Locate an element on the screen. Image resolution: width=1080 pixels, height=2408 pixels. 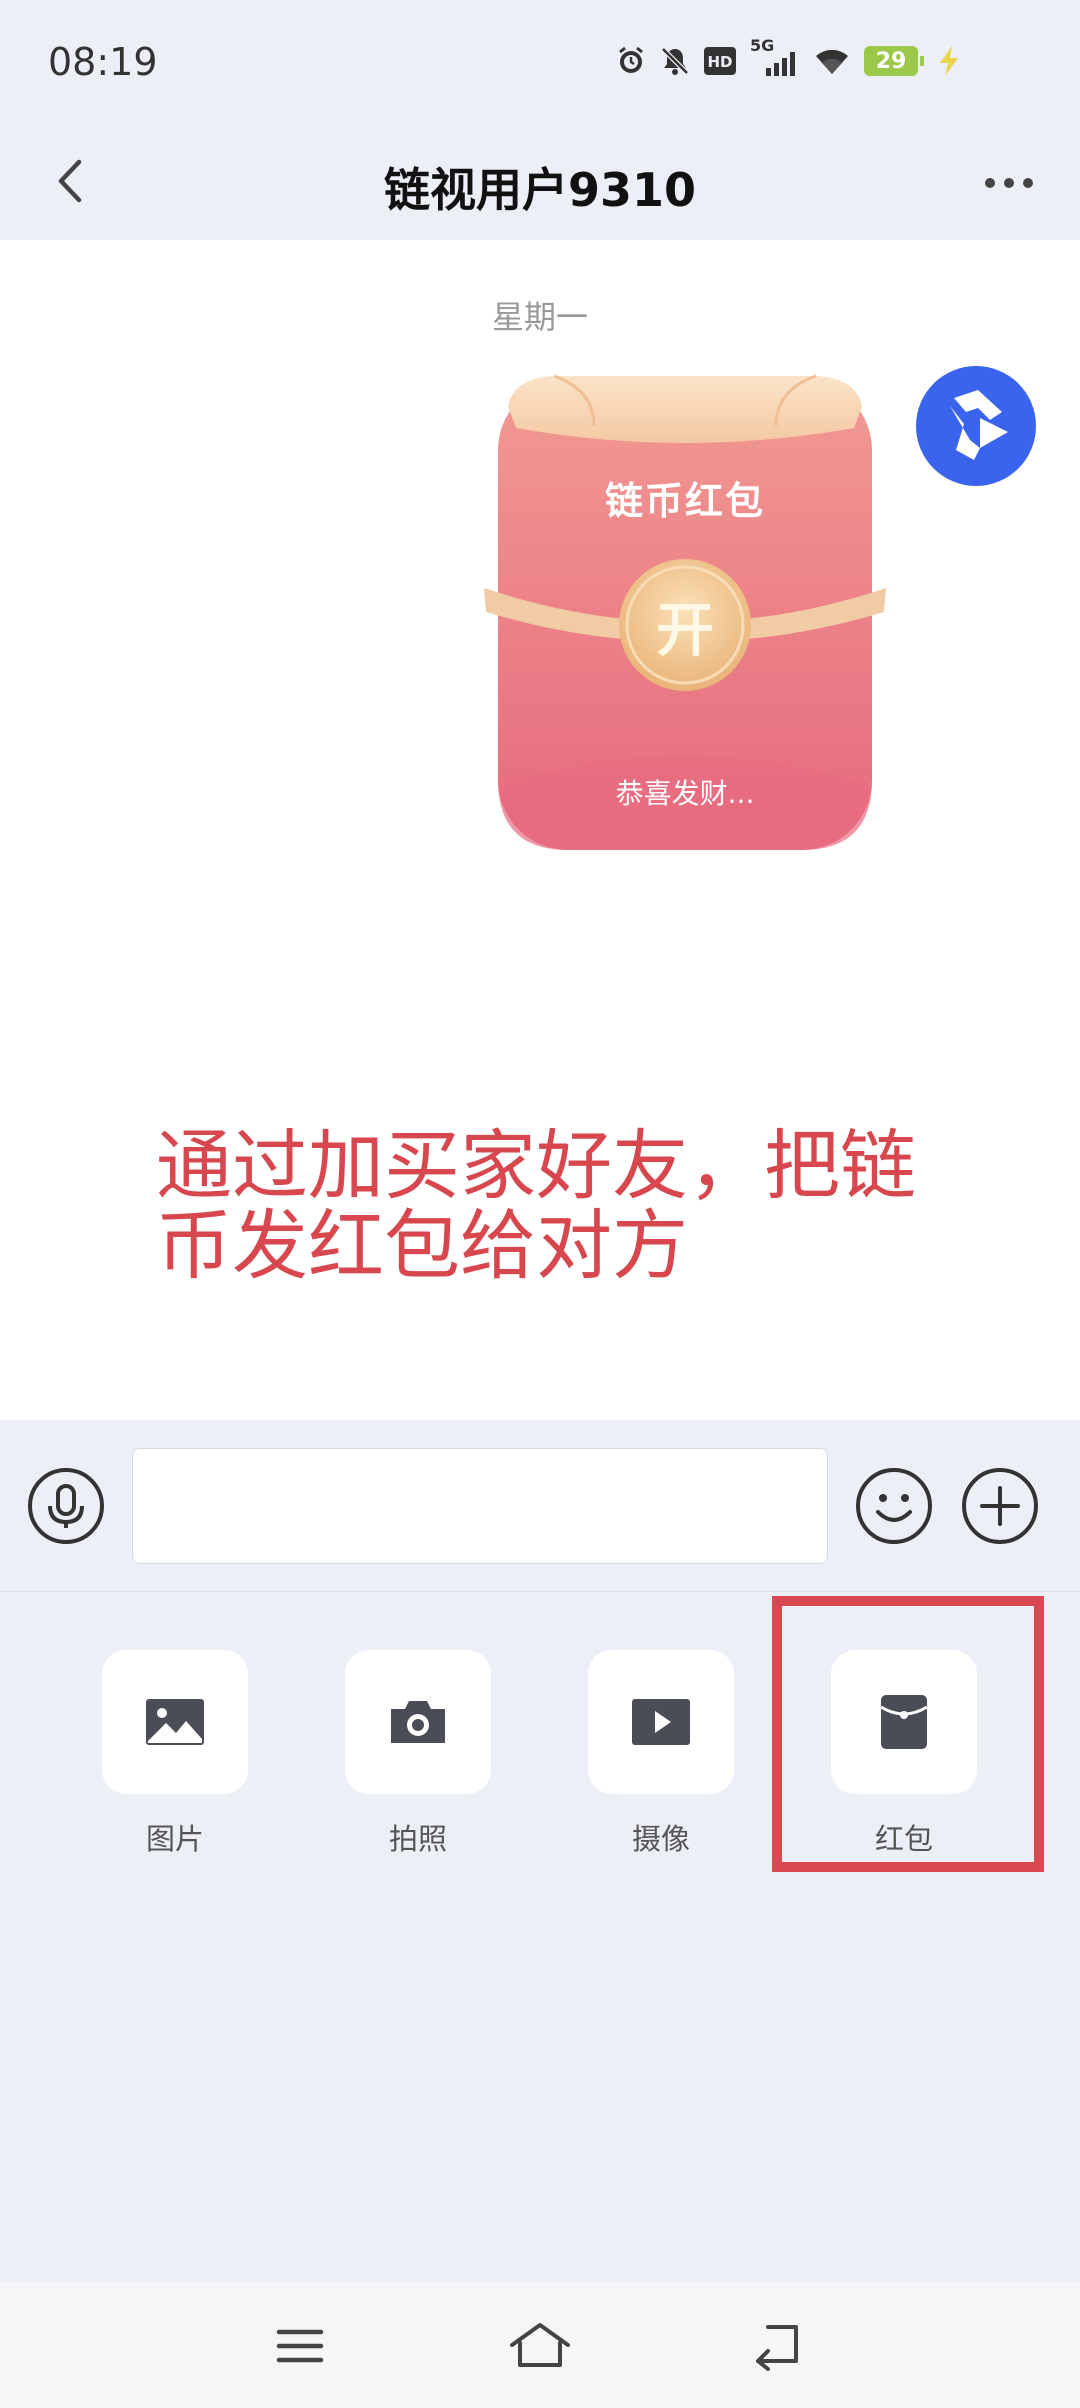
tool-image-label: 图片 is located at coordinates (174, 1839).